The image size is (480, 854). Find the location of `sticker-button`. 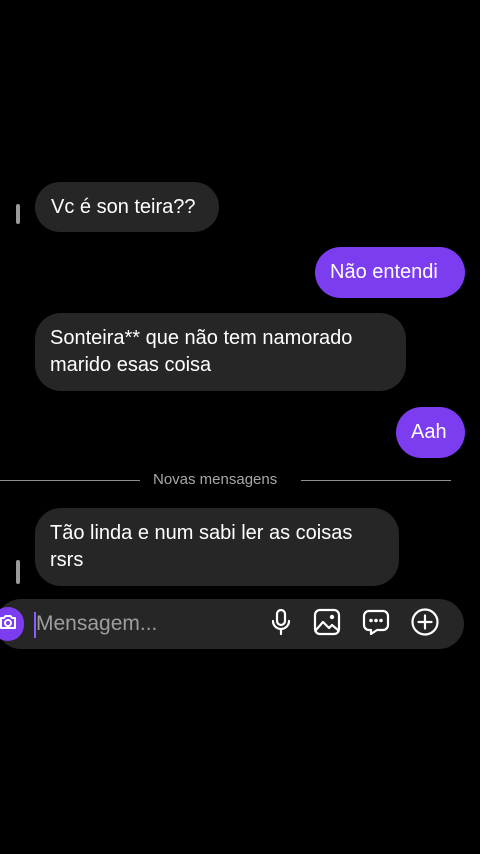

sticker-button is located at coordinates (376, 624).